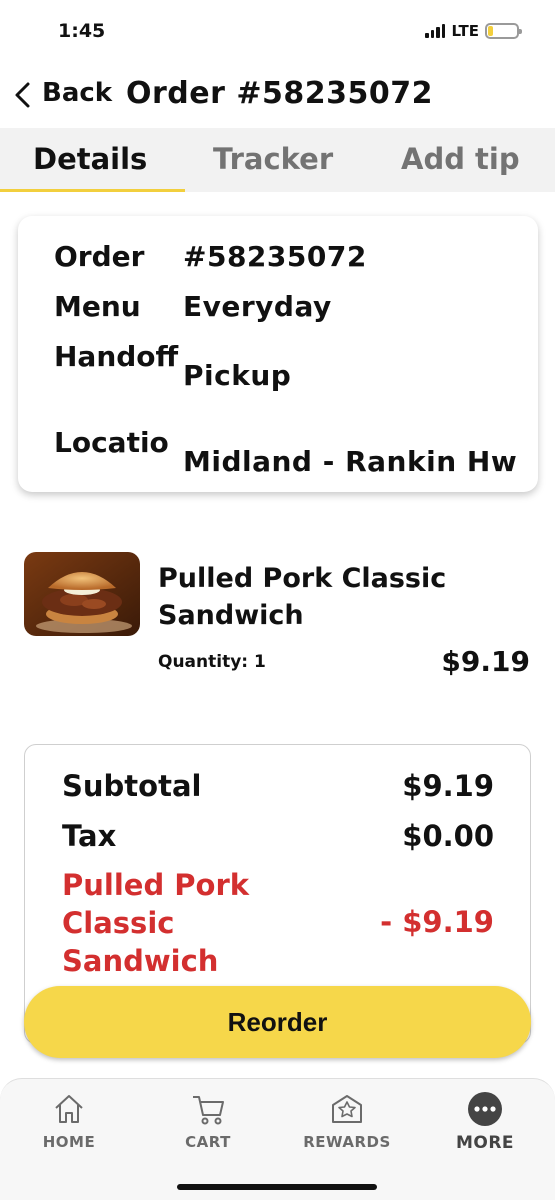  I want to click on menu-label: Menu, so click(97, 306).